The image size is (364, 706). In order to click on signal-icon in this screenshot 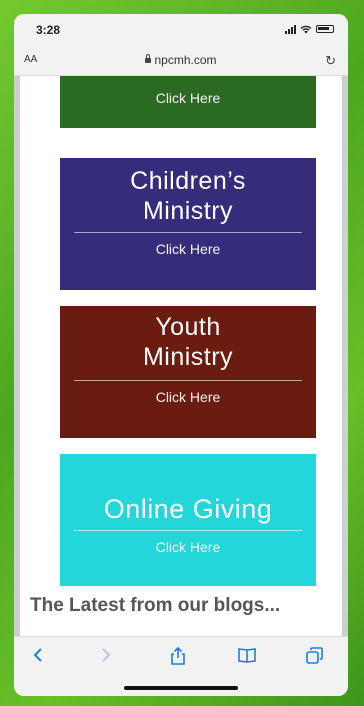, I will do `click(290, 29)`.